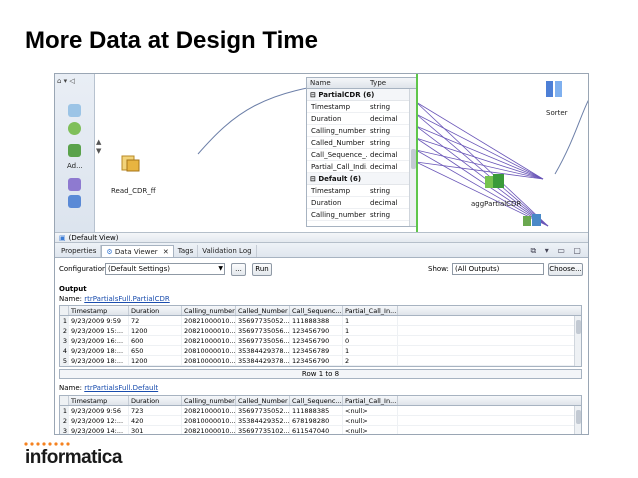 Image resolution: width=638 pixels, height=478 pixels. What do you see at coordinates (557, 251) in the screenshot?
I see `view-menu-icons: ⧉ ▾ ▭ ▢` at bounding box center [557, 251].